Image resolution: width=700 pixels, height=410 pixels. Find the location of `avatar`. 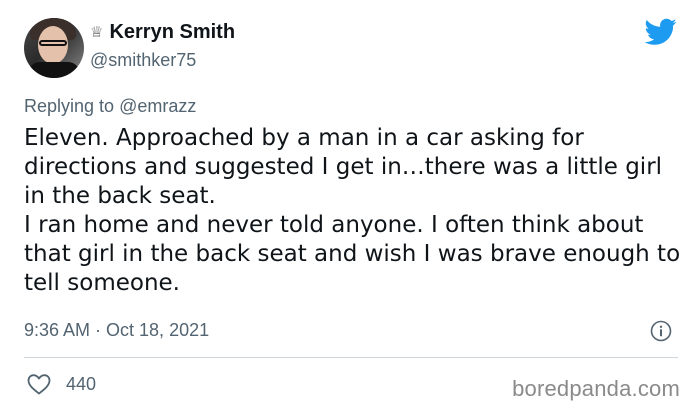

avatar is located at coordinates (54, 48).